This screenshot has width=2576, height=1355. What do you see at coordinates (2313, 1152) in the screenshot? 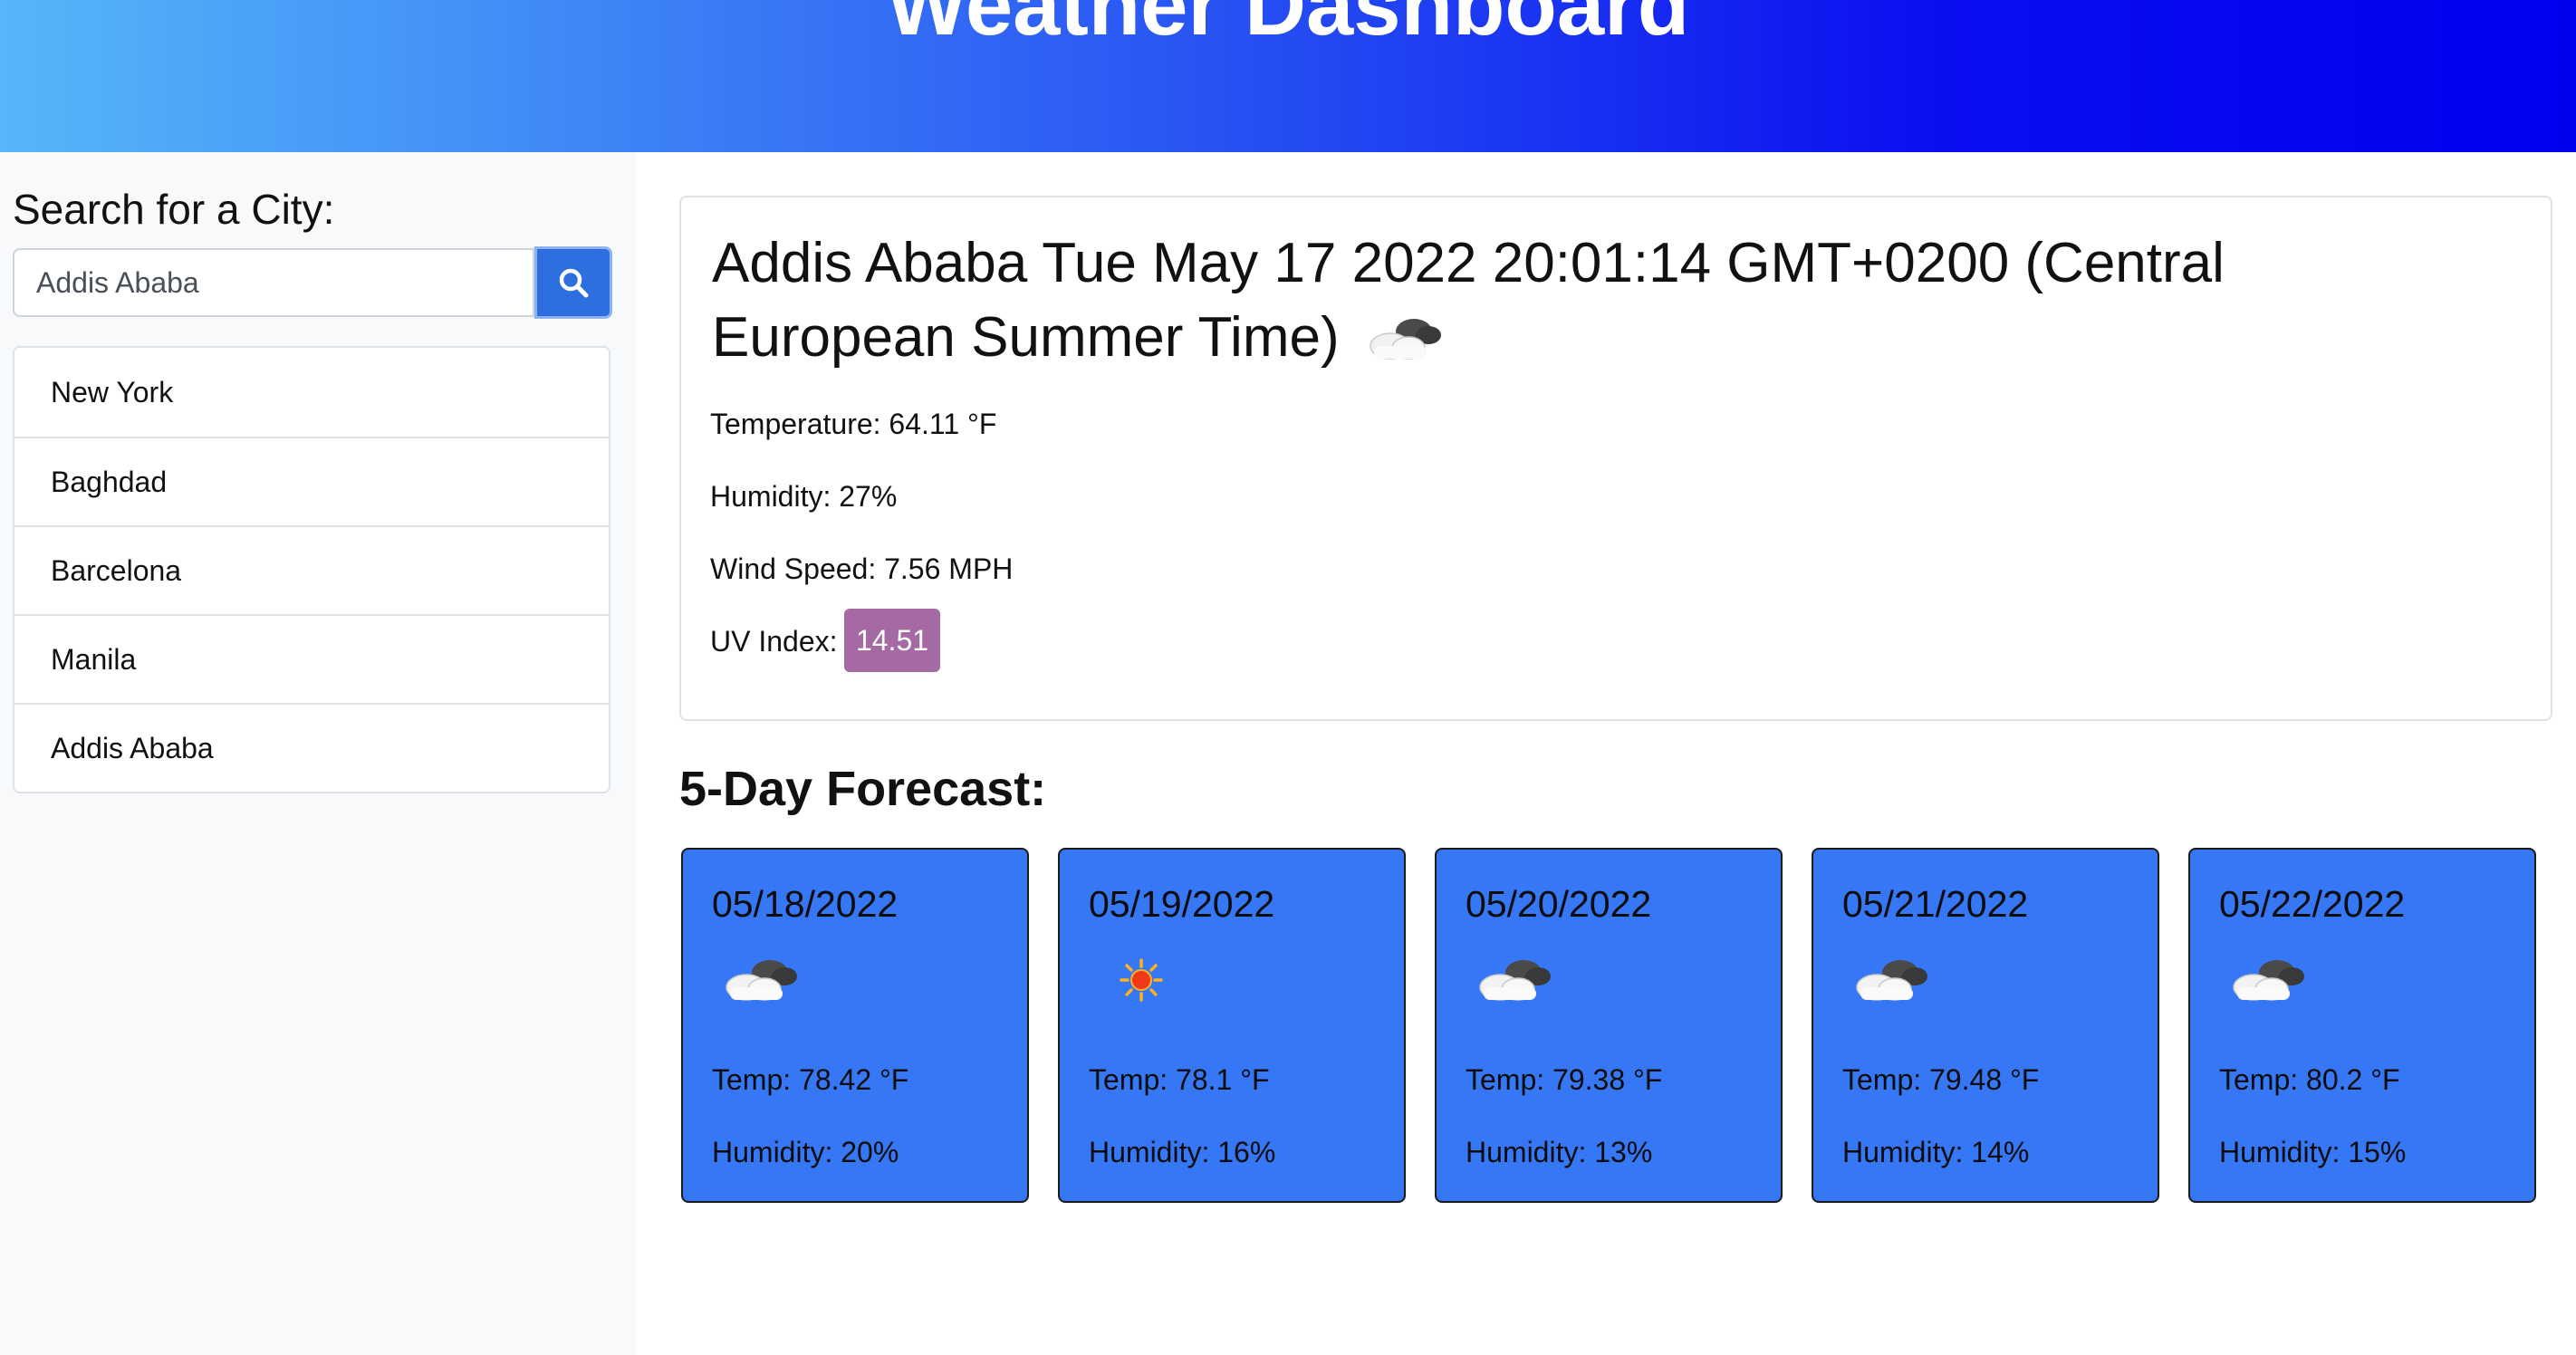
I see `forecast-humidity: Humidity: 15%` at bounding box center [2313, 1152].